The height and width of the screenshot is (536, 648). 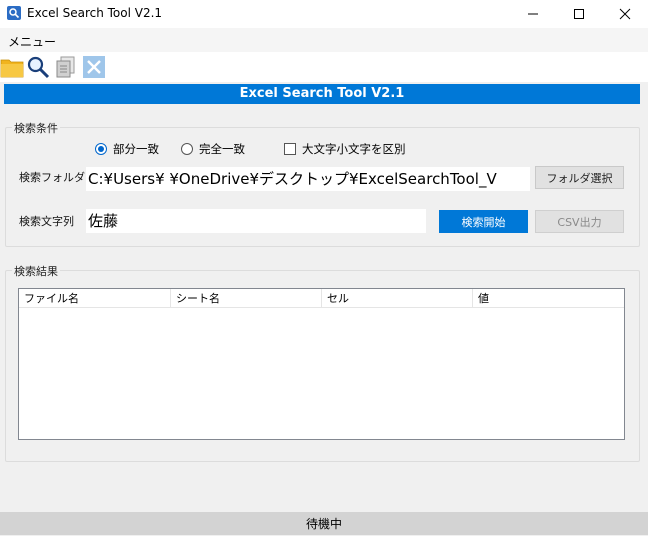 I want to click on column-header-sheet: シート名, so click(x=246, y=298).